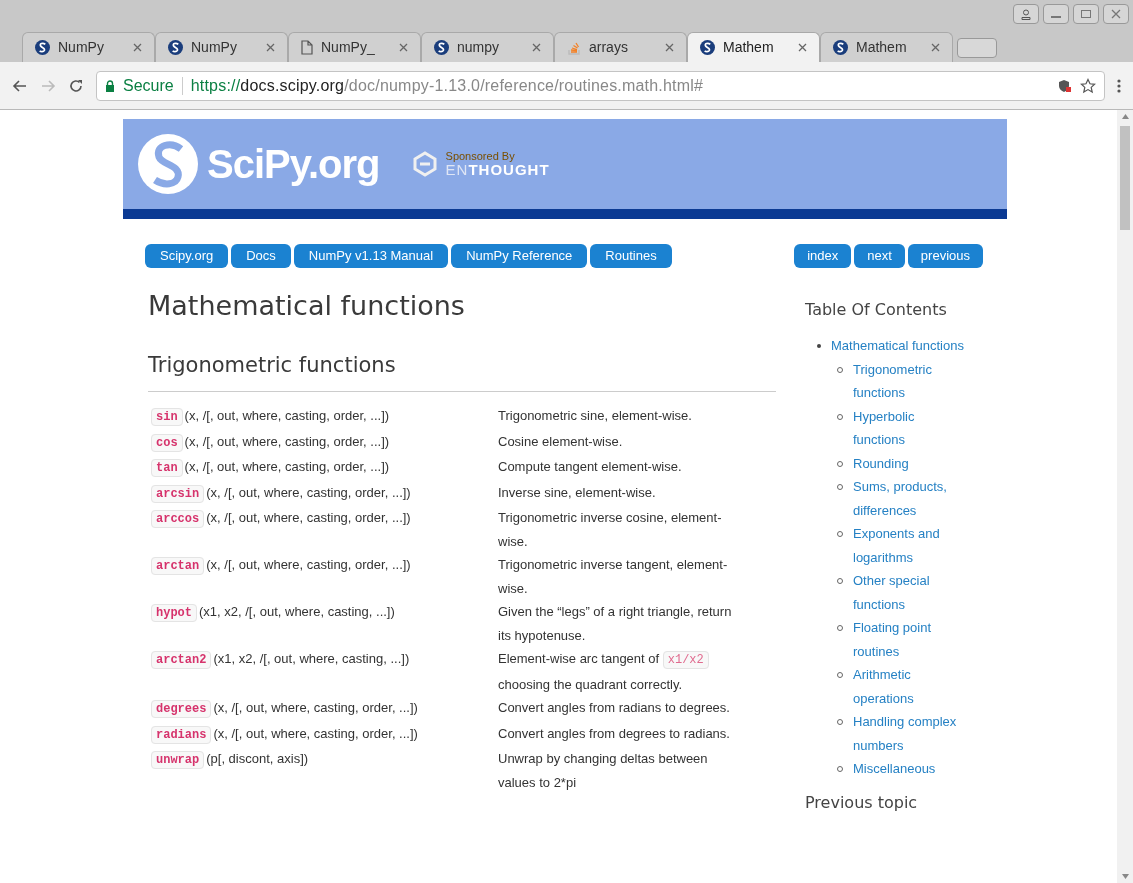  What do you see at coordinates (879, 256) in the screenshot?
I see `nav-link: next` at bounding box center [879, 256].